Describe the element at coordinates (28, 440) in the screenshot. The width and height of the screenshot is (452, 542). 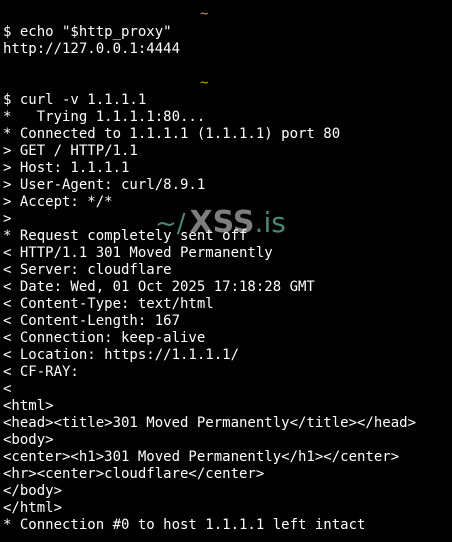
I see `output-line: <body>` at that location.